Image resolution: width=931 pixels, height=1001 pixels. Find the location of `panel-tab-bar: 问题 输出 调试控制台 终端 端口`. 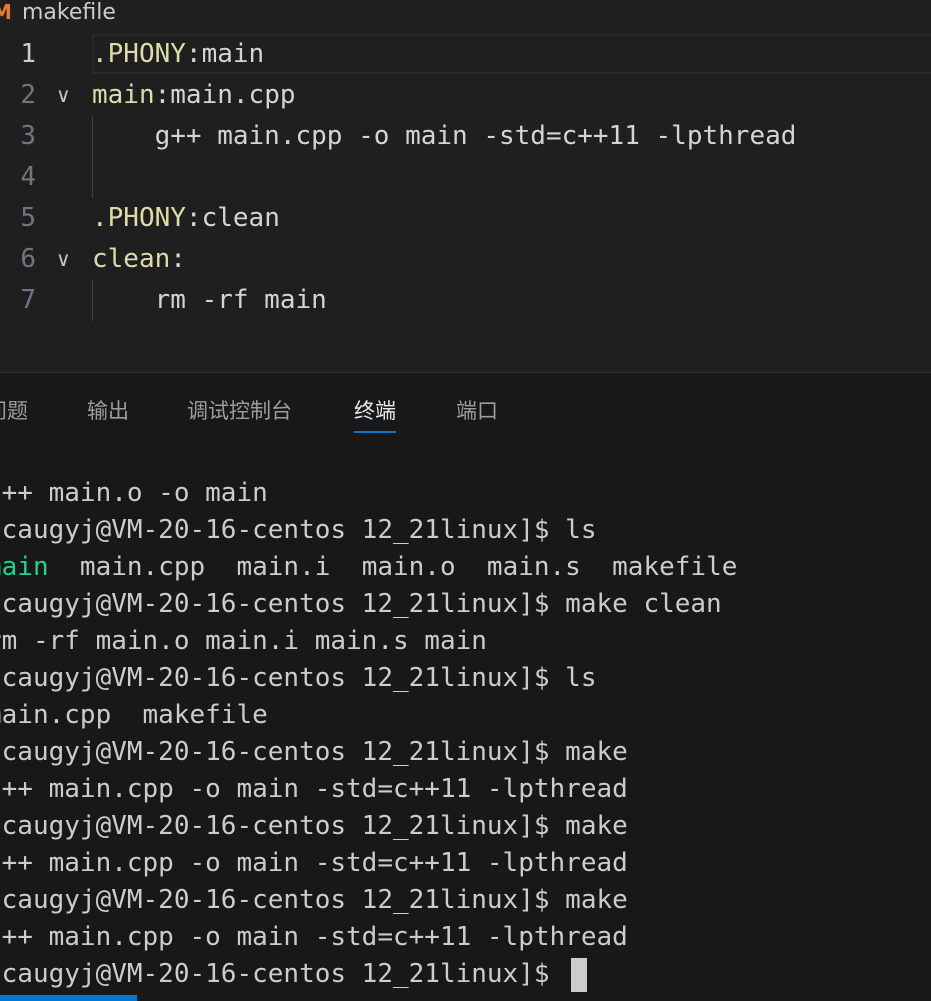

panel-tab-bar: 问题 输出 调试控制台 终端 端口 is located at coordinates (465, 411).